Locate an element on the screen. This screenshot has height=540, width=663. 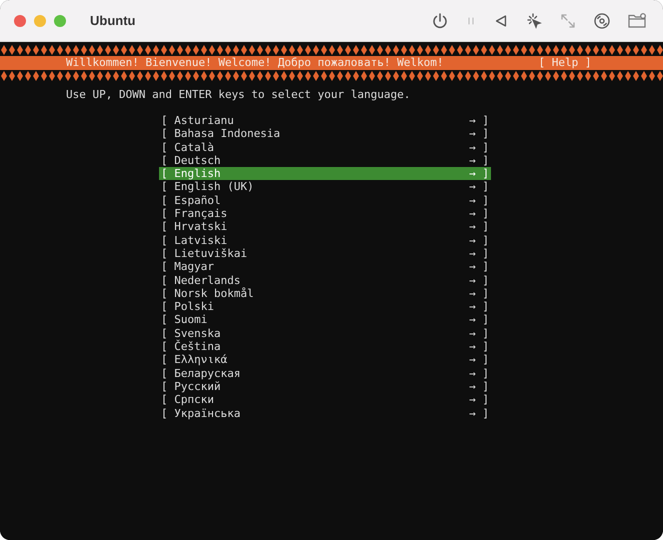
language-option: [ Norsk bokmål → ] is located at coordinates (325, 293).